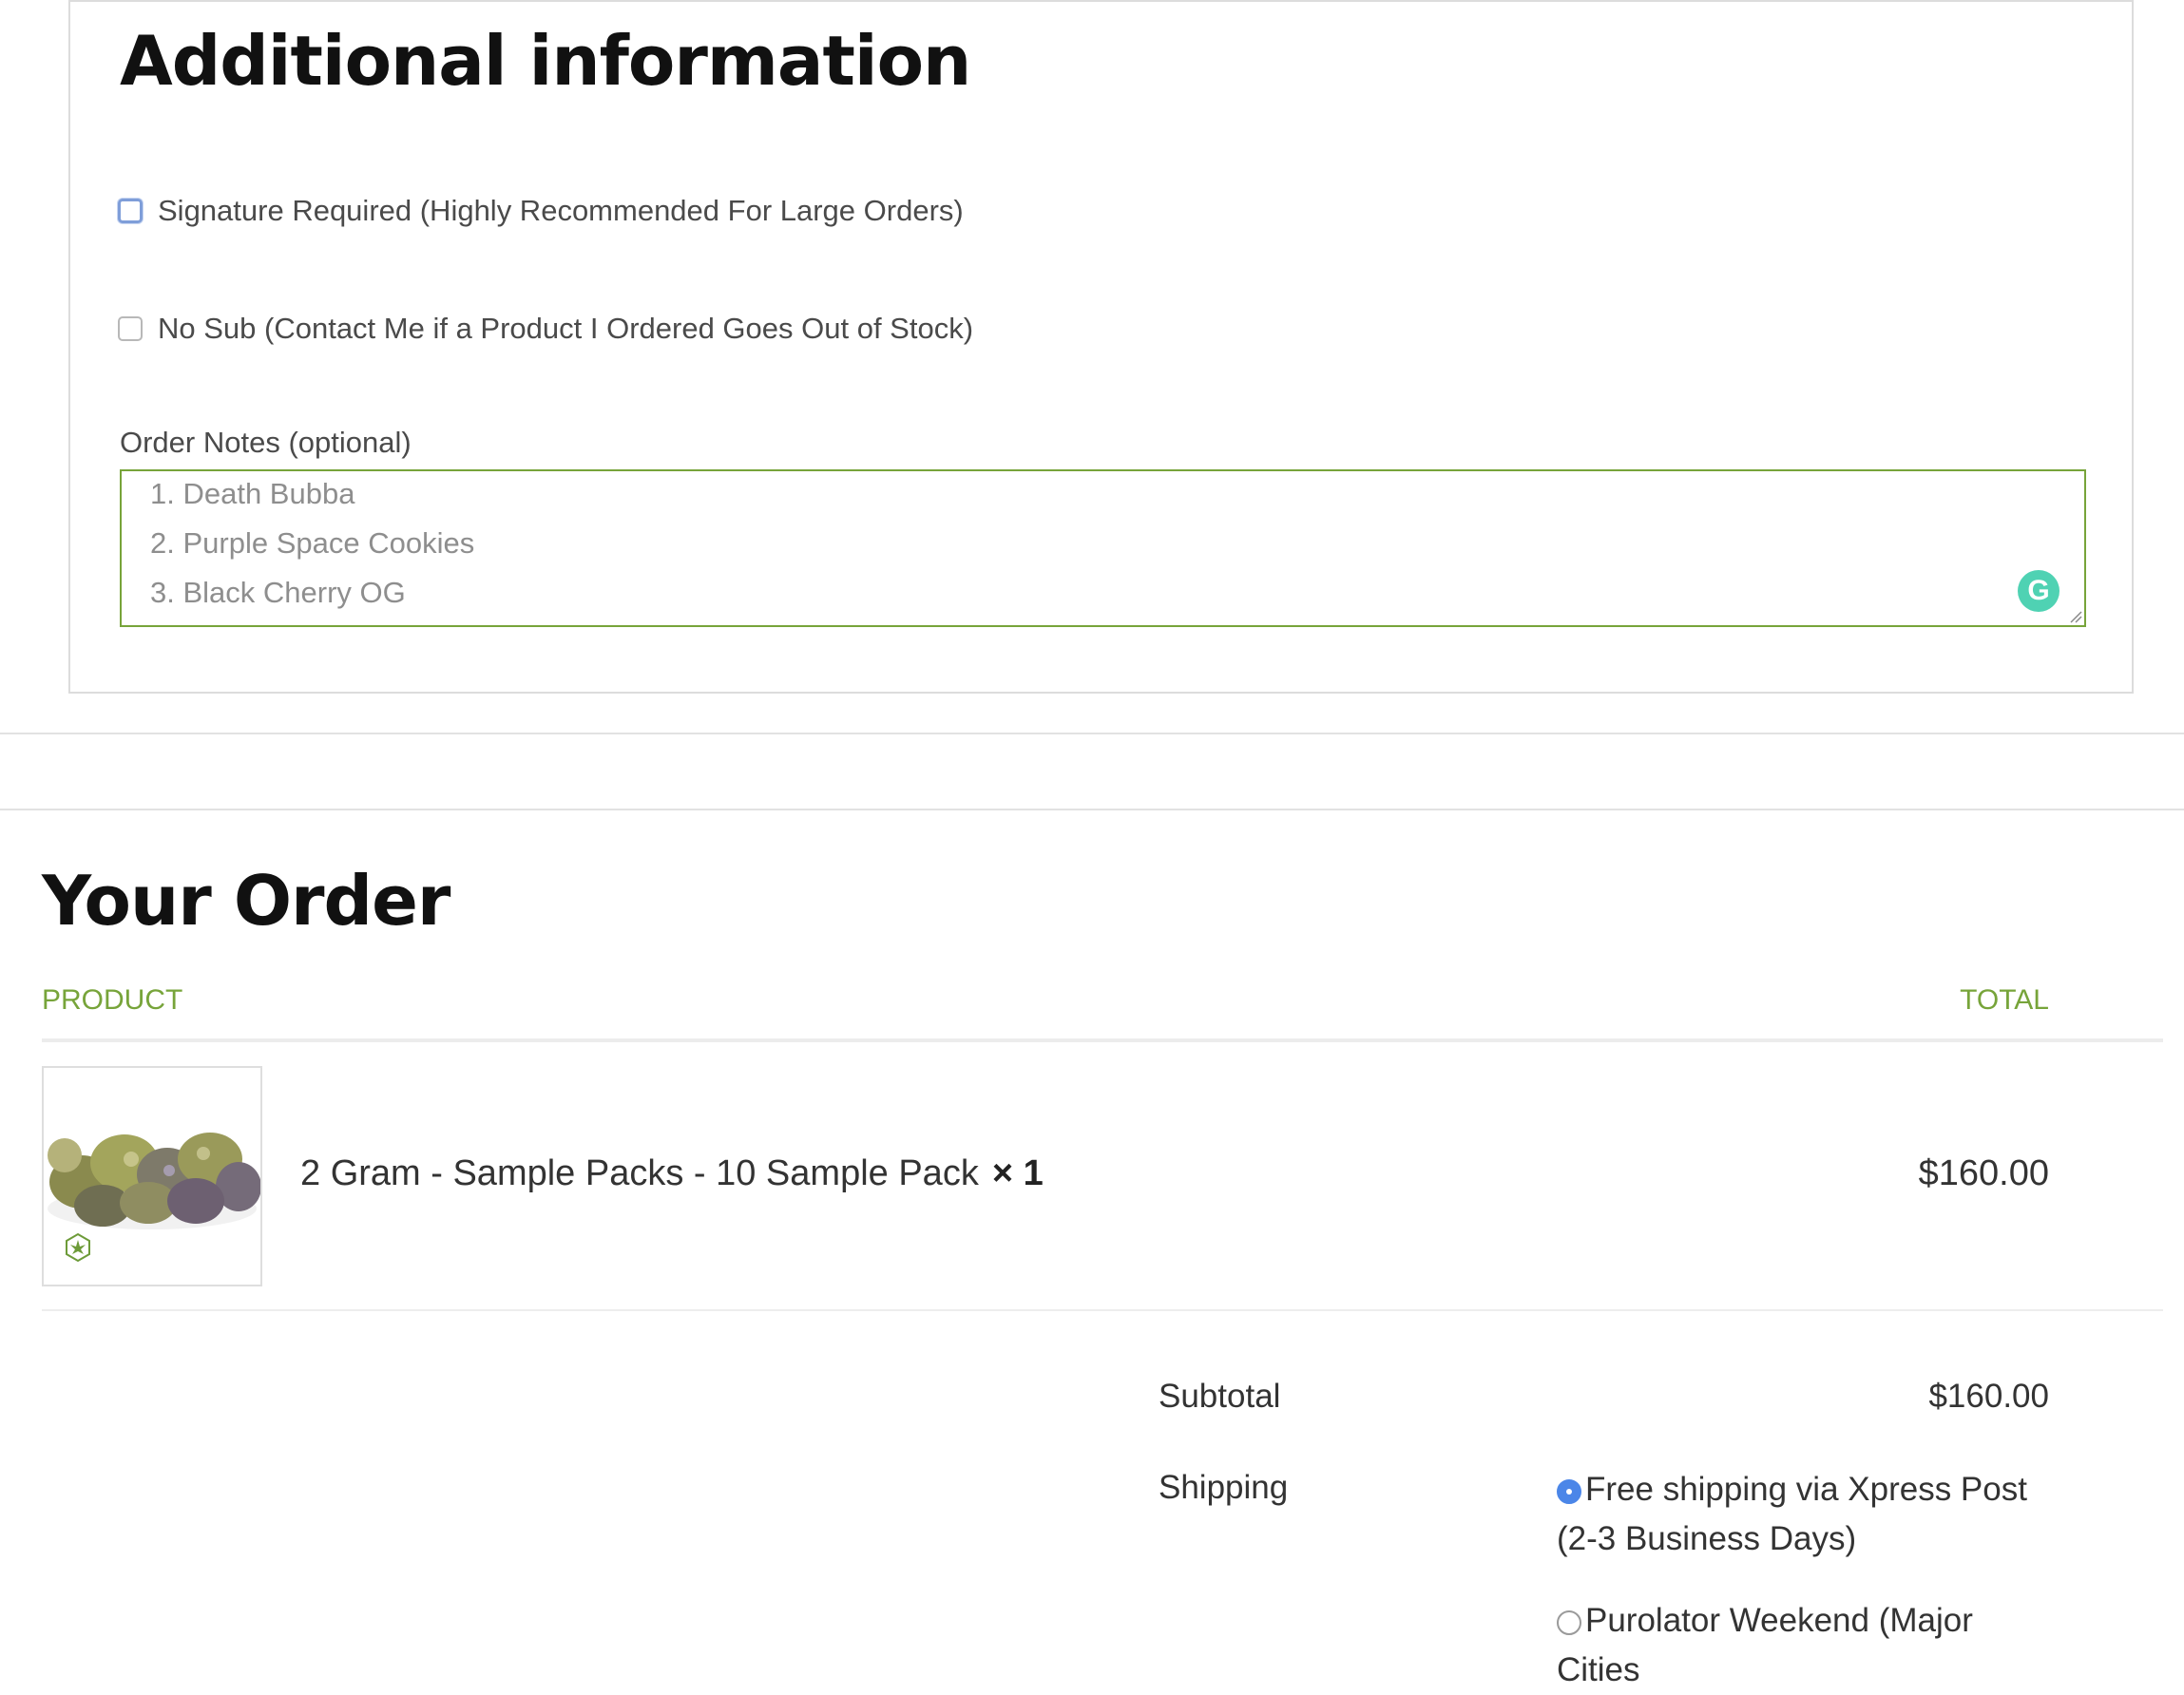  What do you see at coordinates (2004, 1000) in the screenshot?
I see `total-column-header: TOTAL` at bounding box center [2004, 1000].